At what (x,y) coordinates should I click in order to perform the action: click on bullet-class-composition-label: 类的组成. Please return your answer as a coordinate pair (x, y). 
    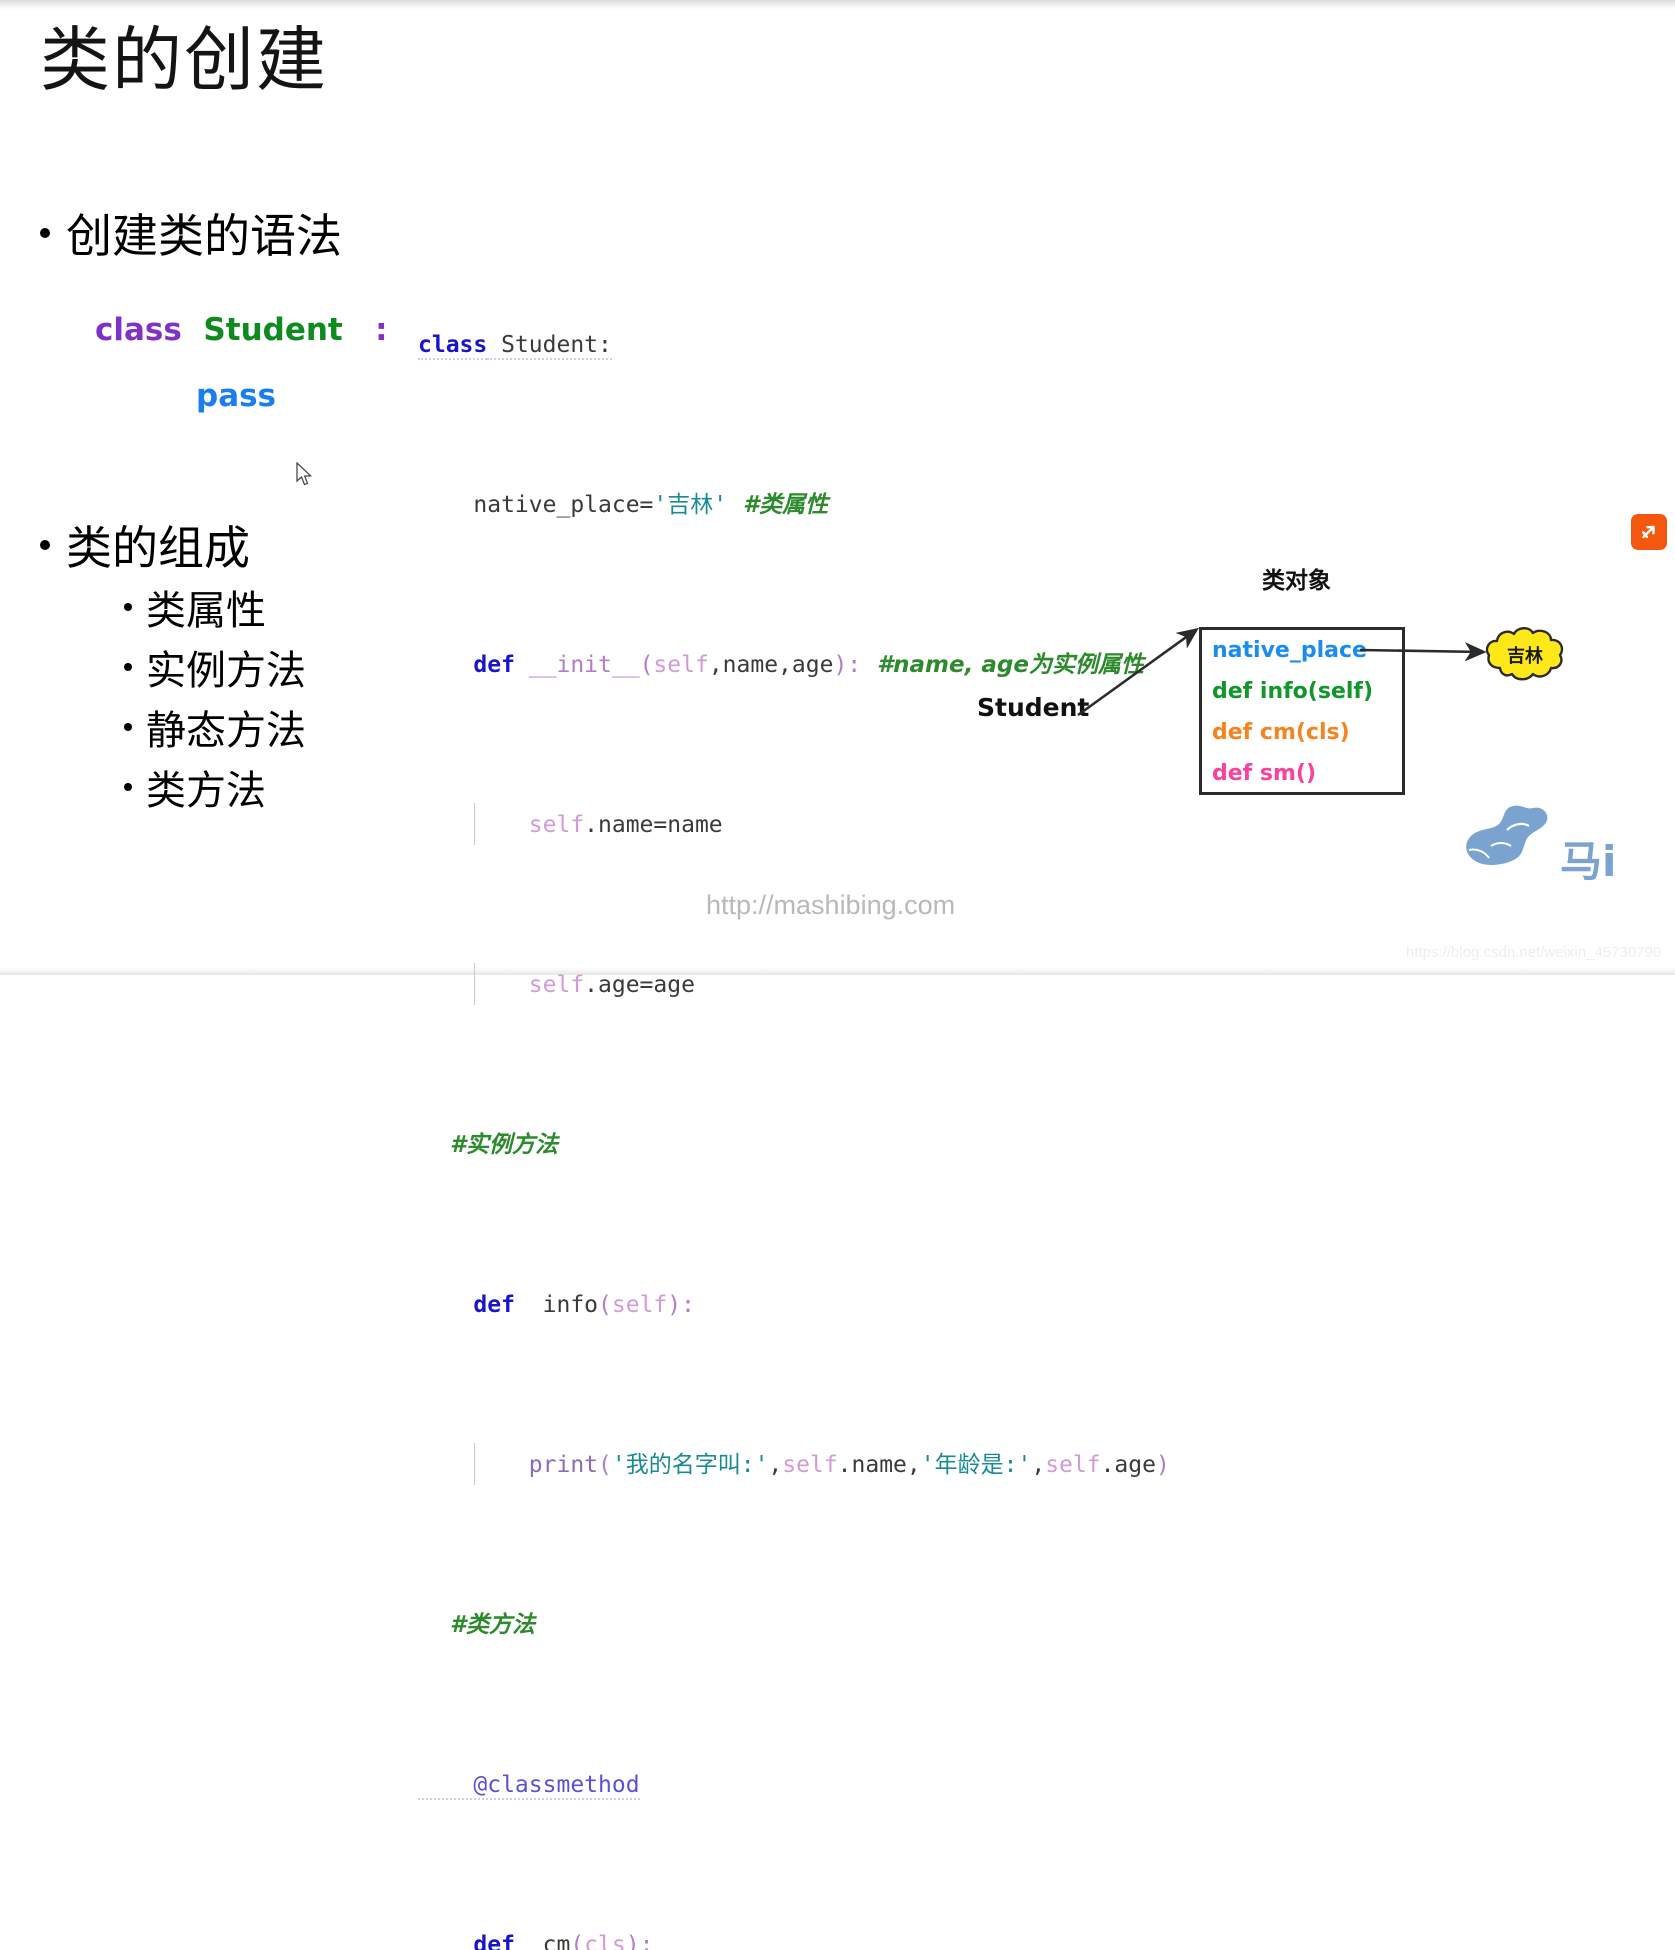
    Looking at the image, I should click on (158, 548).